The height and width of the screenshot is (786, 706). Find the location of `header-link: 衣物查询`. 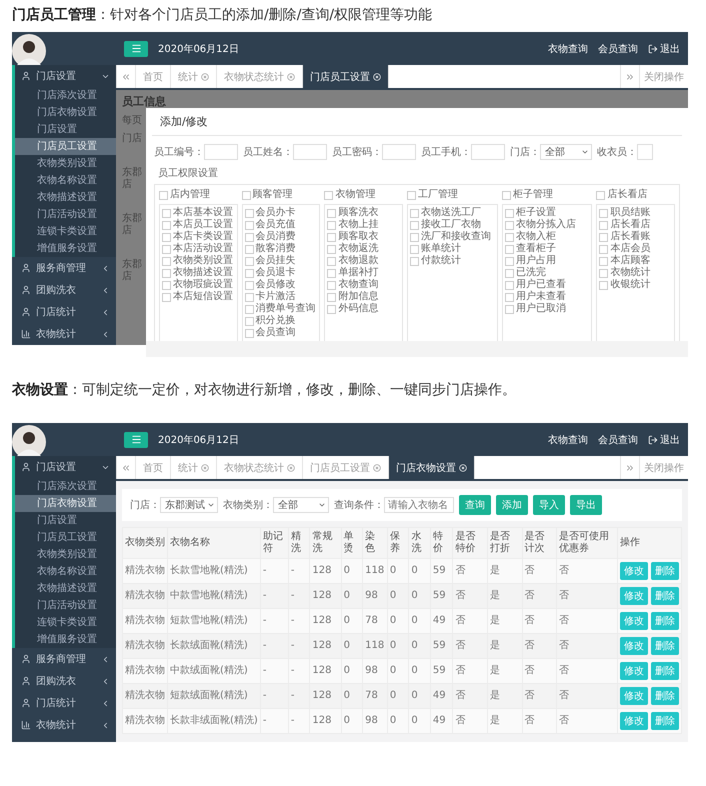

header-link: 衣物查询 is located at coordinates (568, 49).